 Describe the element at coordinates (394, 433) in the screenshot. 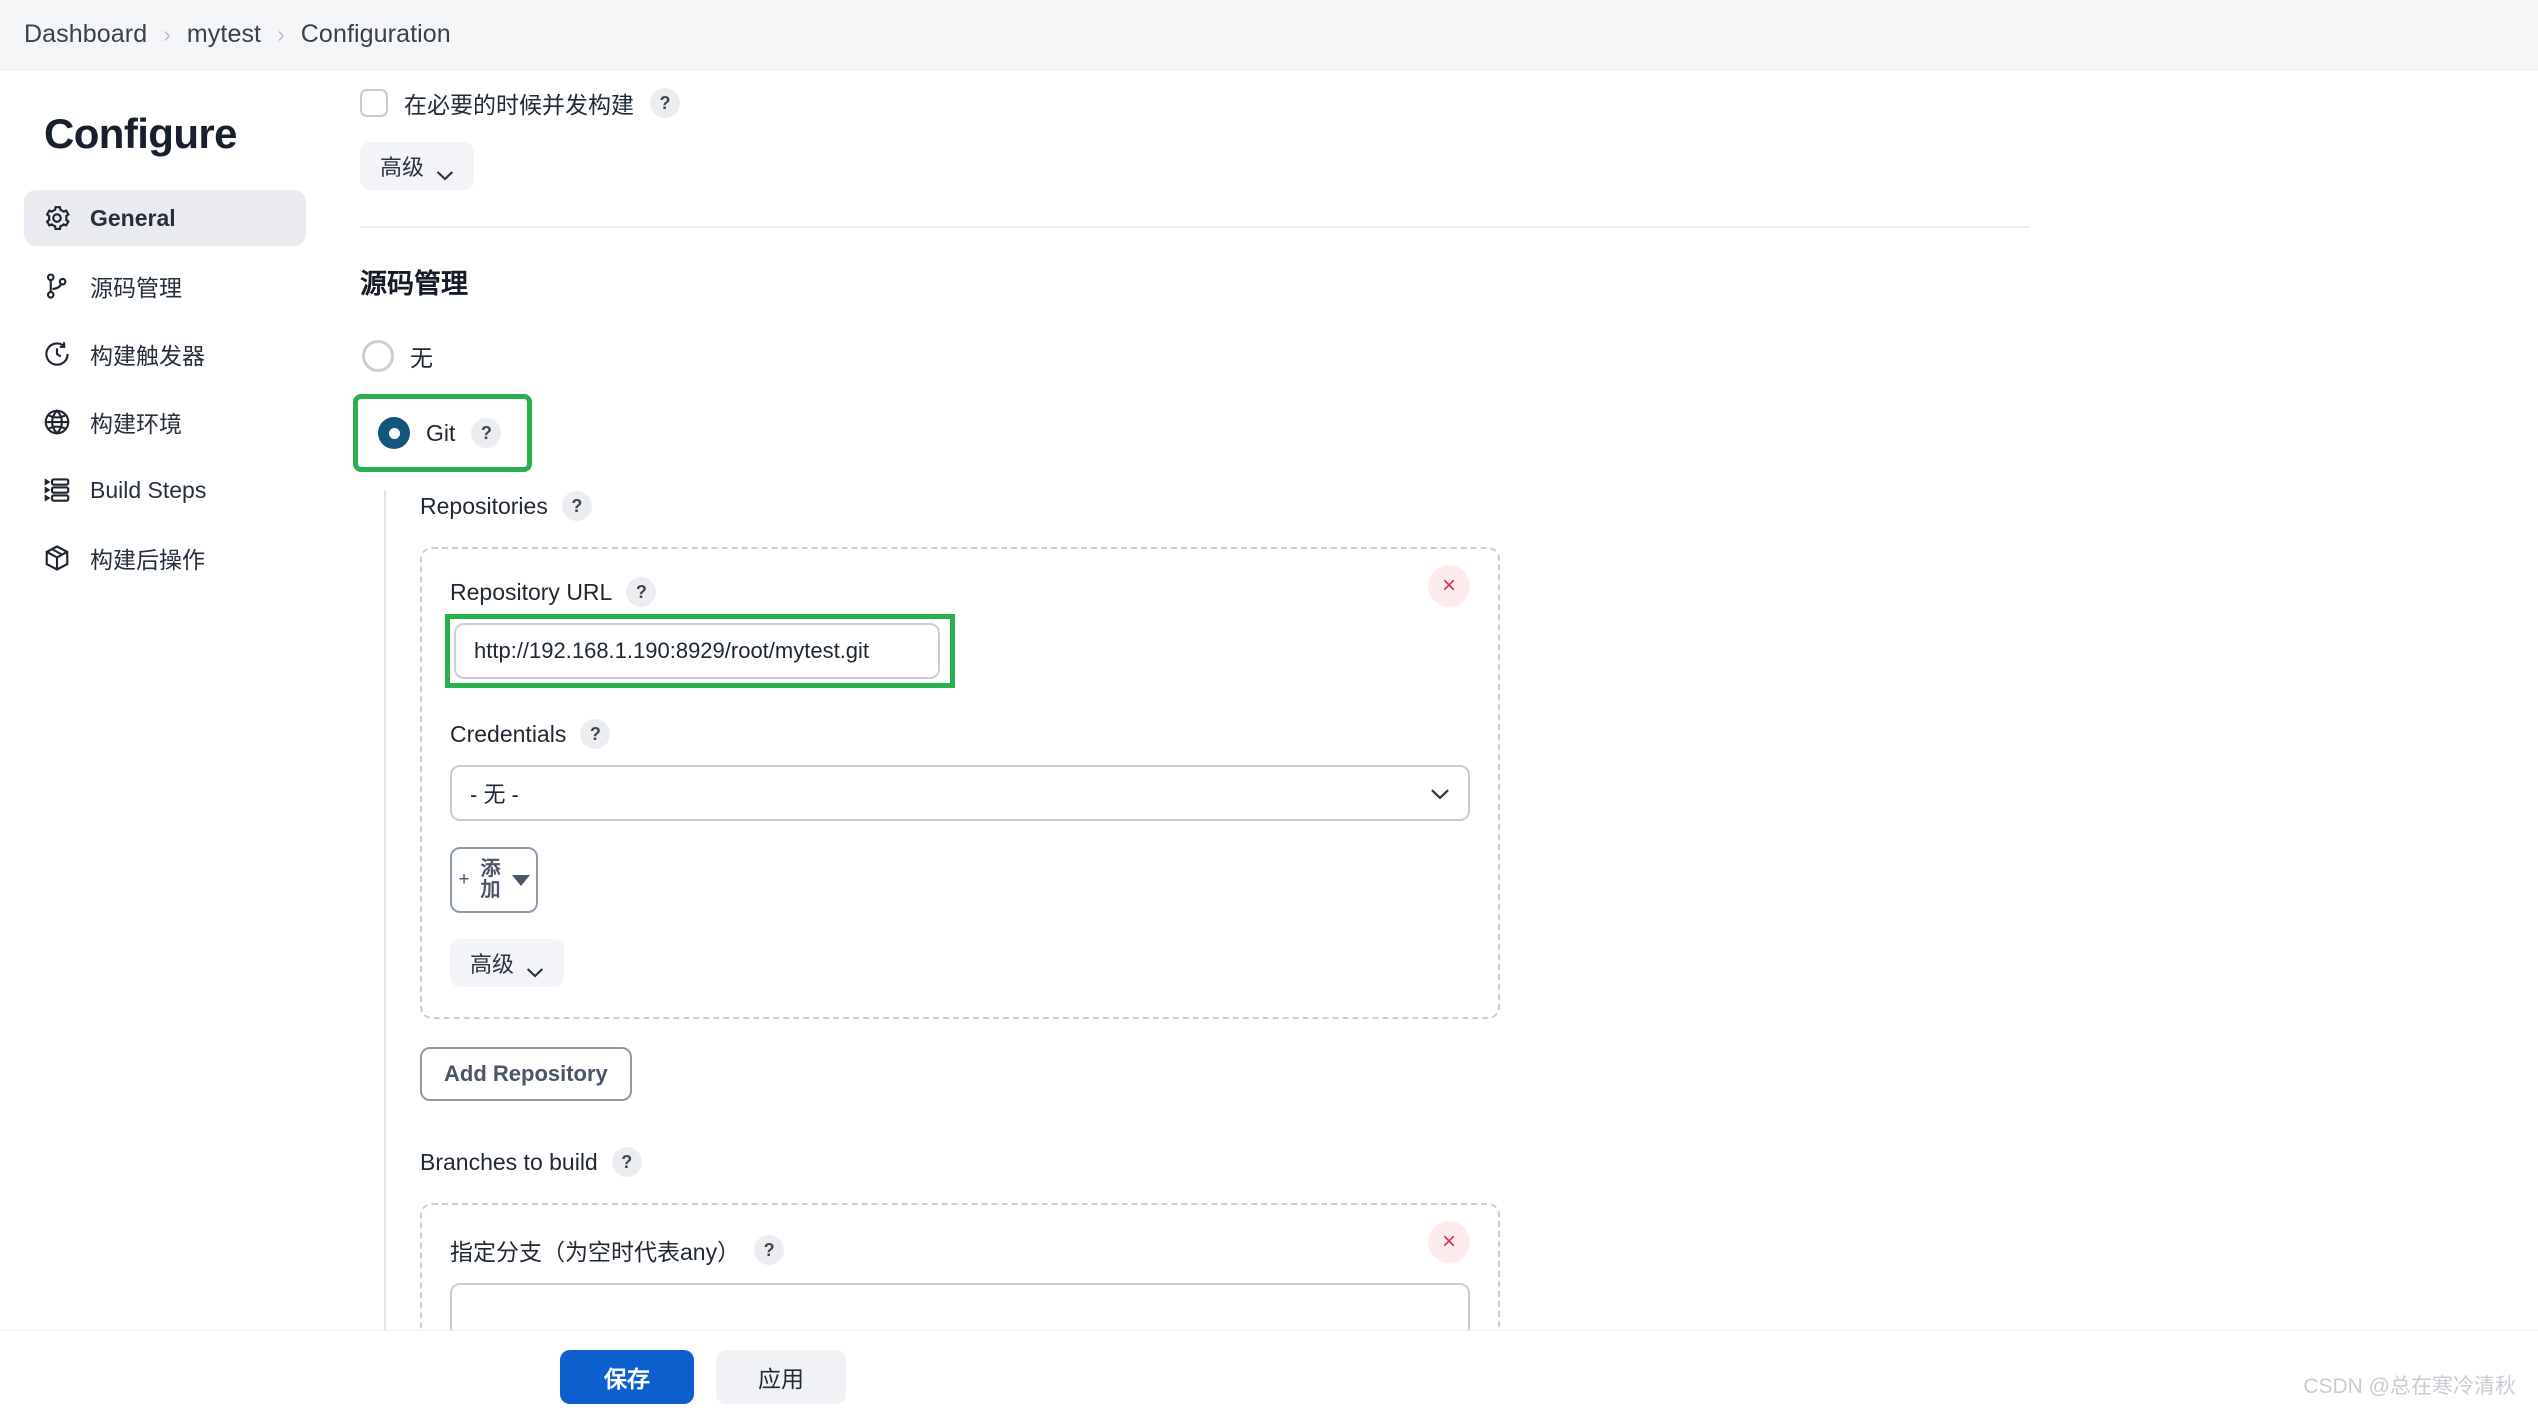

I see `radio-git` at that location.